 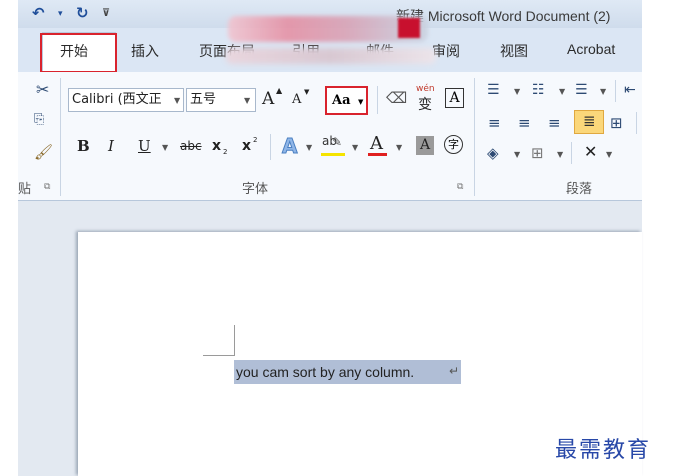 I want to click on undo-icon: ↶, so click(x=38, y=13).